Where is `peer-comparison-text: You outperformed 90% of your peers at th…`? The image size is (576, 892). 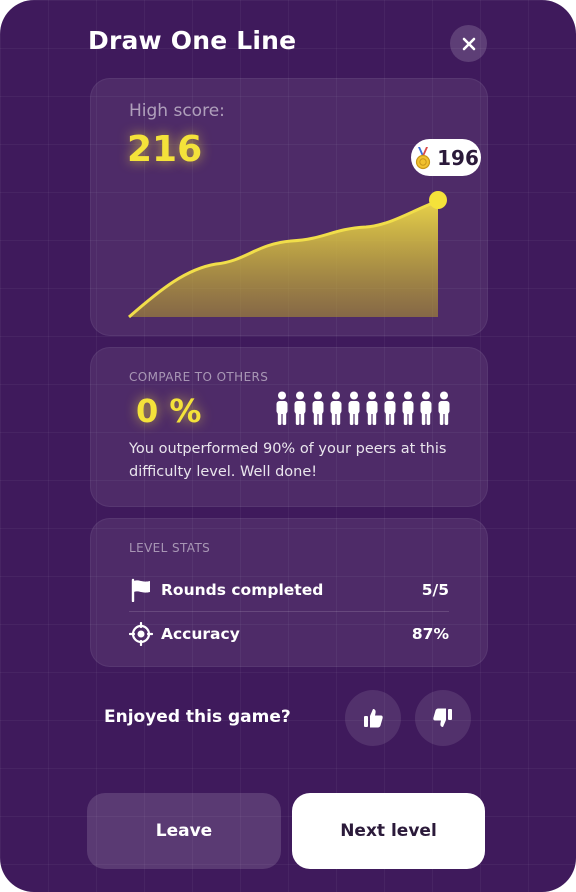 peer-comparison-text: You outperformed 90% of your peers at th… is located at coordinates (288, 460).